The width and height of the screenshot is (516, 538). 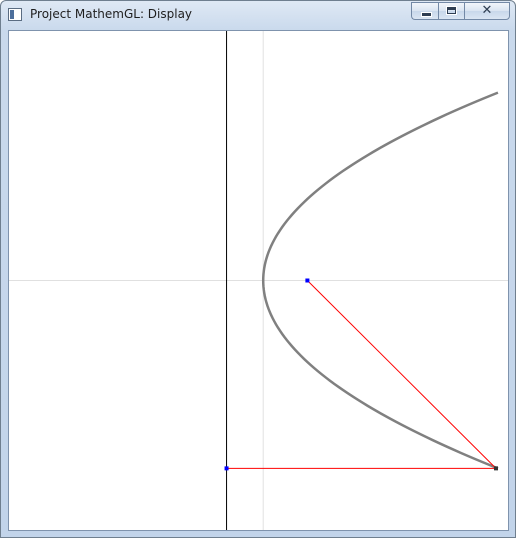 I want to click on maximize-button, so click(x=451, y=11).